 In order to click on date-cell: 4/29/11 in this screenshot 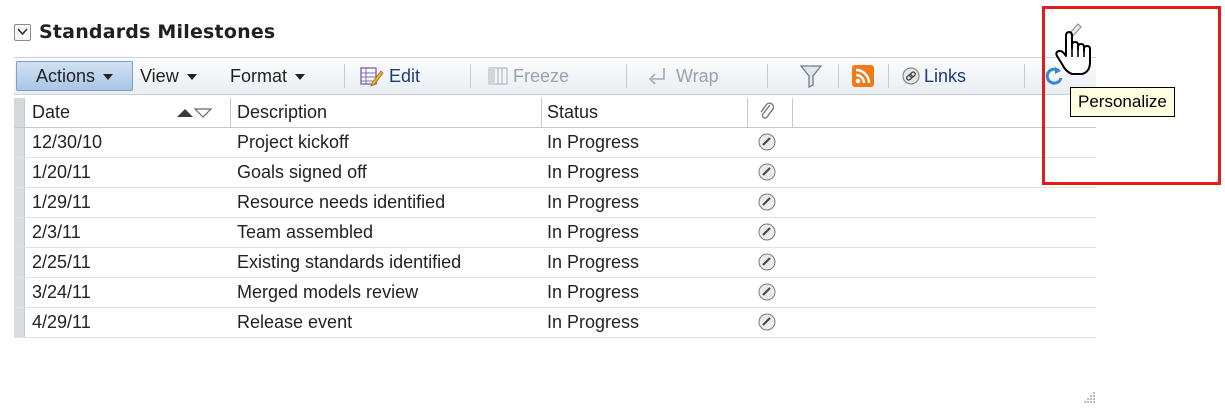, I will do `click(61, 322)`.